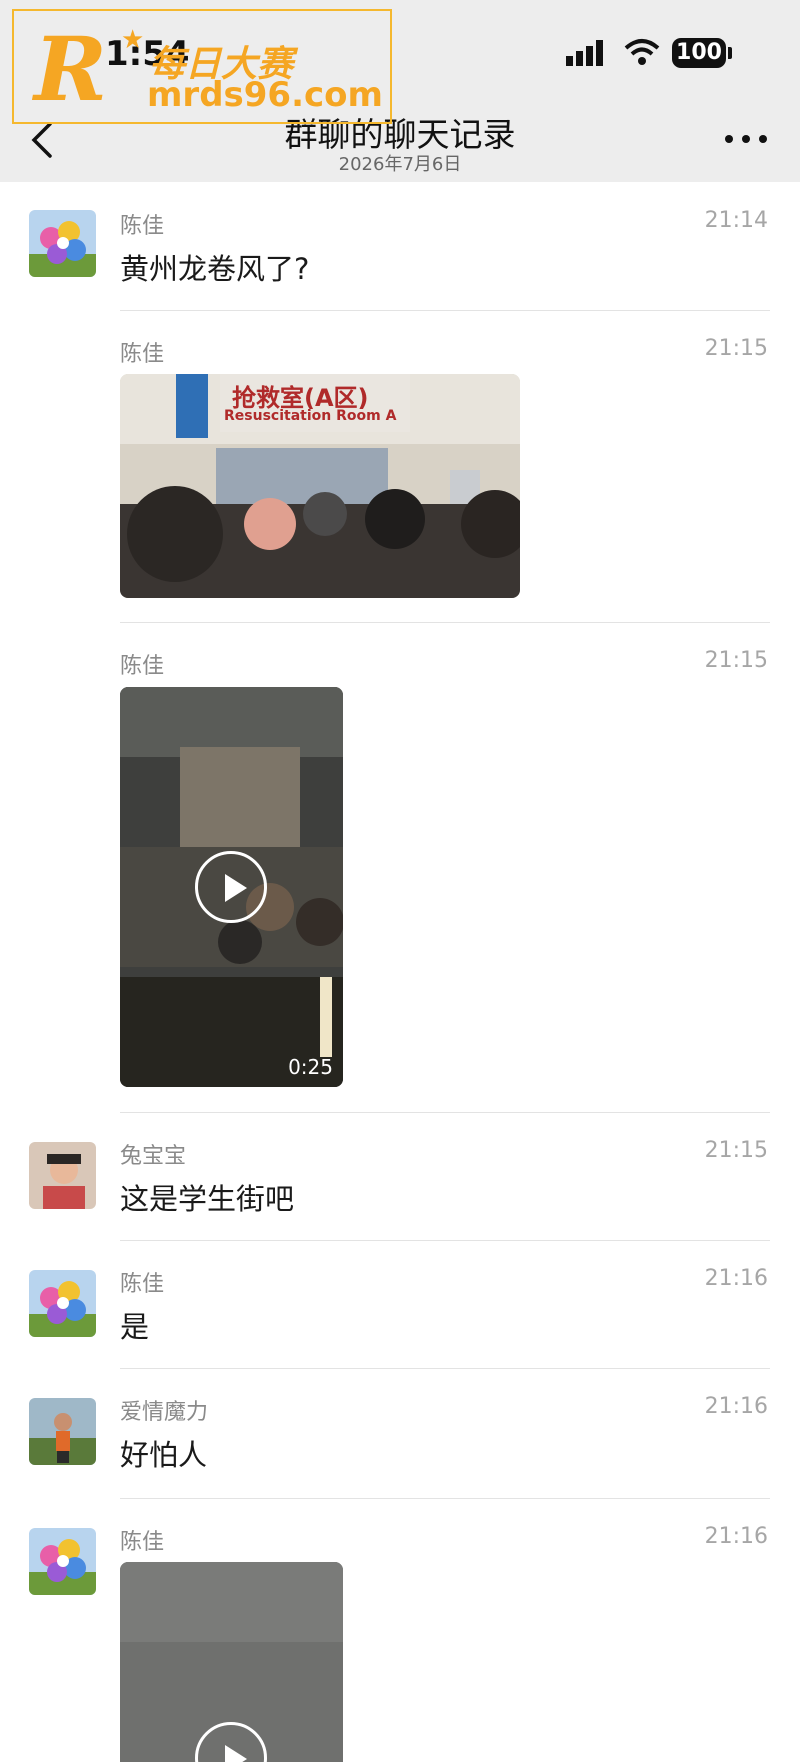 The width and height of the screenshot is (800, 1762). What do you see at coordinates (164, 1455) in the screenshot?
I see `message-text: 好怕人` at bounding box center [164, 1455].